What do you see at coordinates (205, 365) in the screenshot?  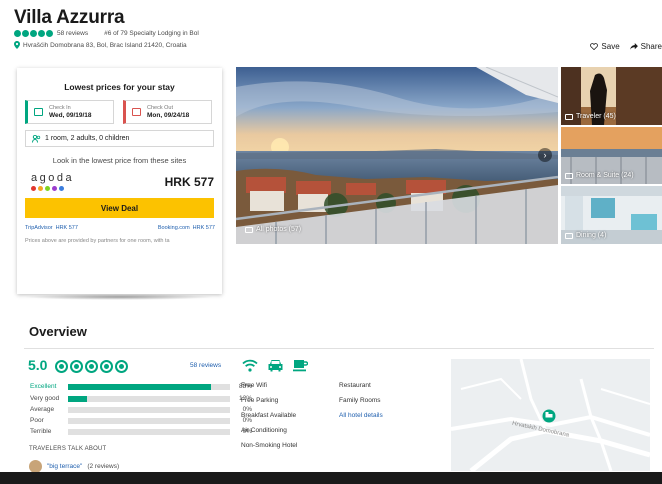 I see `overview-reviews-link: 58 reviews` at bounding box center [205, 365].